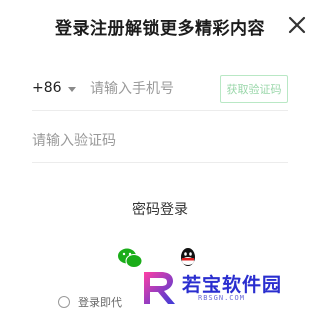  Describe the element at coordinates (221, 298) in the screenshot. I see `watermark-subtext: RBSGN.COM` at that location.